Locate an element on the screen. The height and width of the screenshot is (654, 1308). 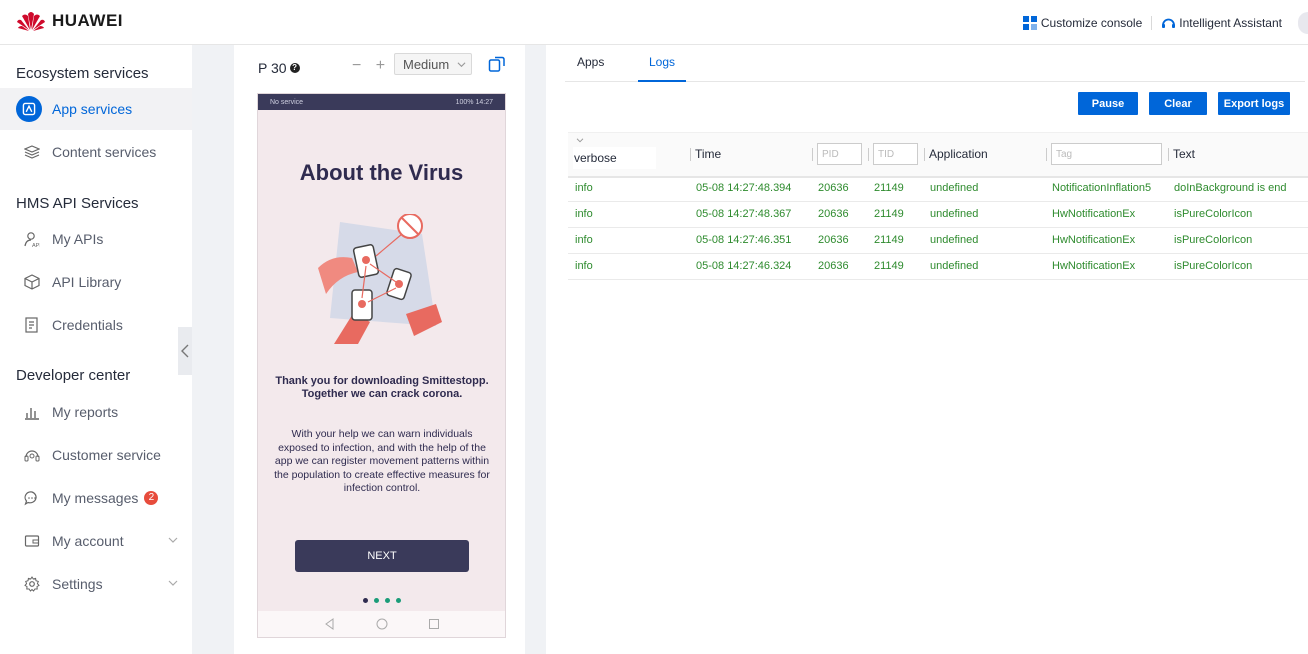
sidebar-item-customer-service: Customer service is located at coordinates (96, 455).